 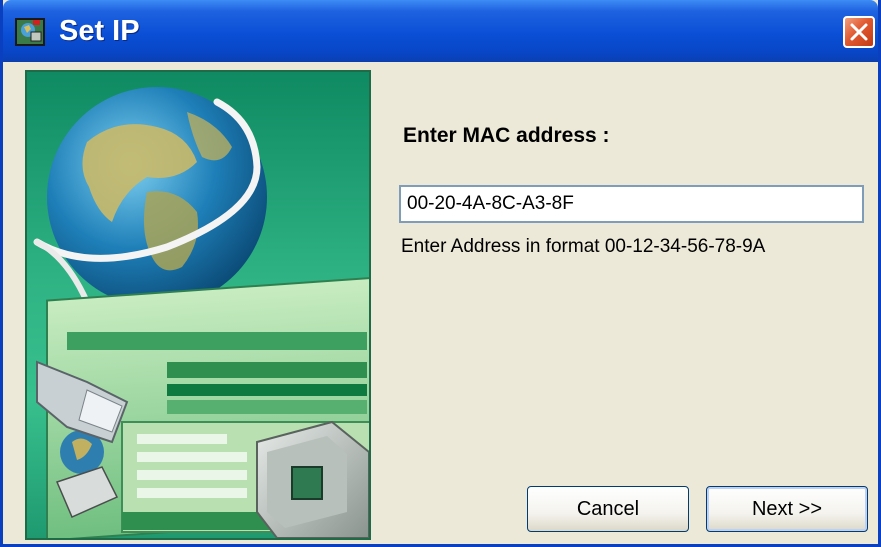 I want to click on next-button: Next >>, so click(x=787, y=509).